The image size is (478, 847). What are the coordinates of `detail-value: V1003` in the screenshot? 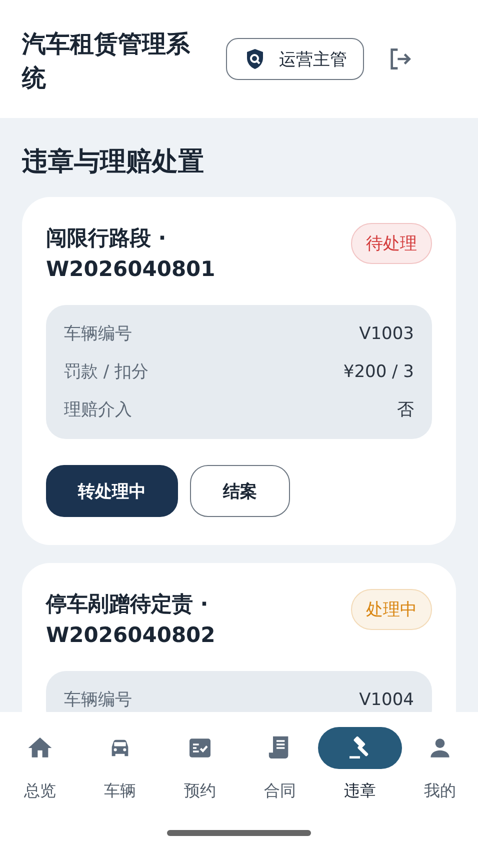 It's located at (386, 334).